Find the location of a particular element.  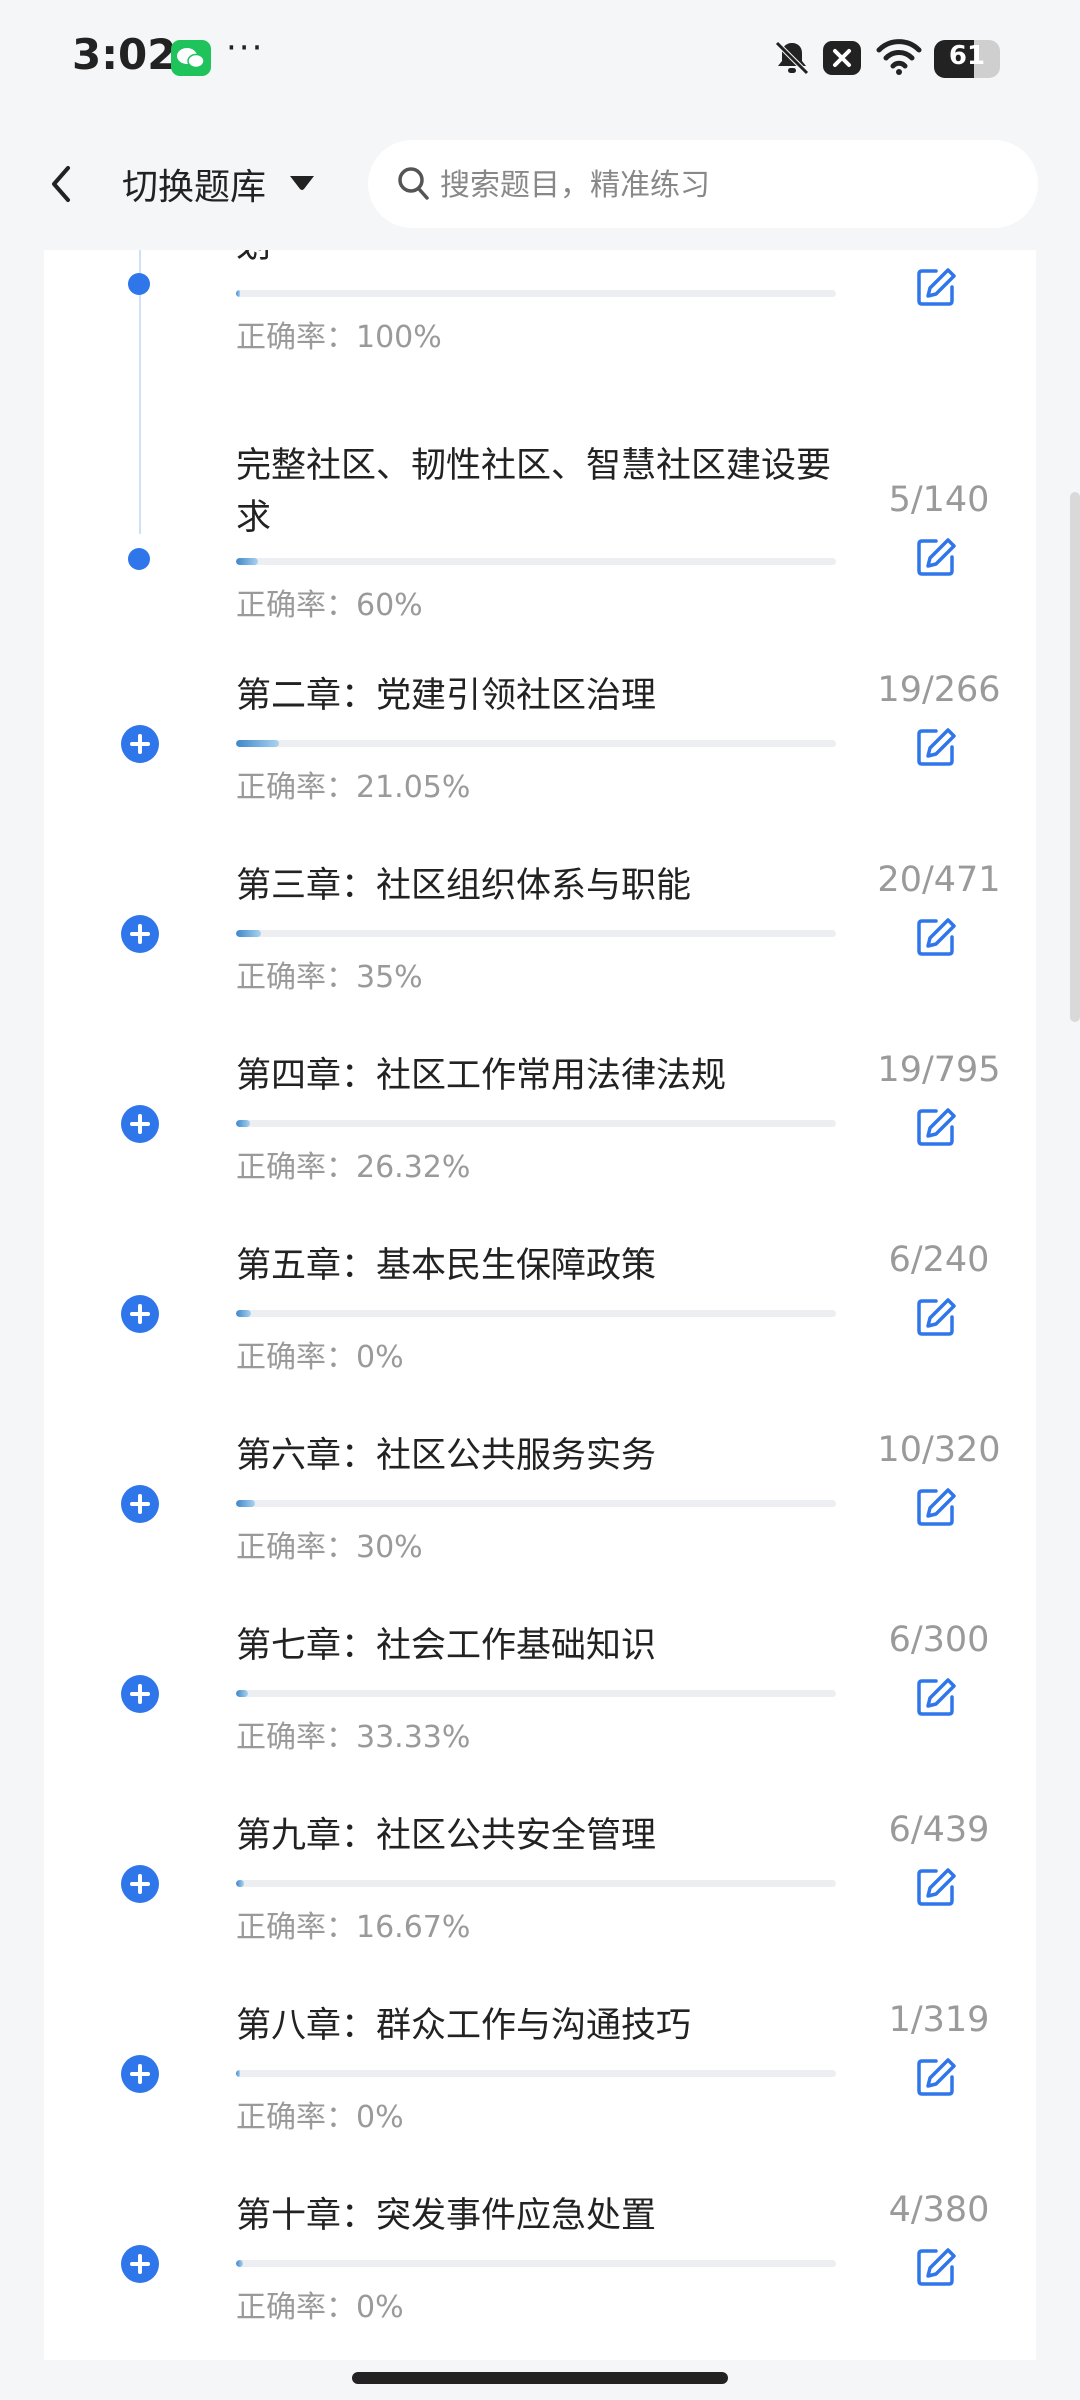

accuracy-text: 正确率：16.67% is located at coordinates (353, 1927).